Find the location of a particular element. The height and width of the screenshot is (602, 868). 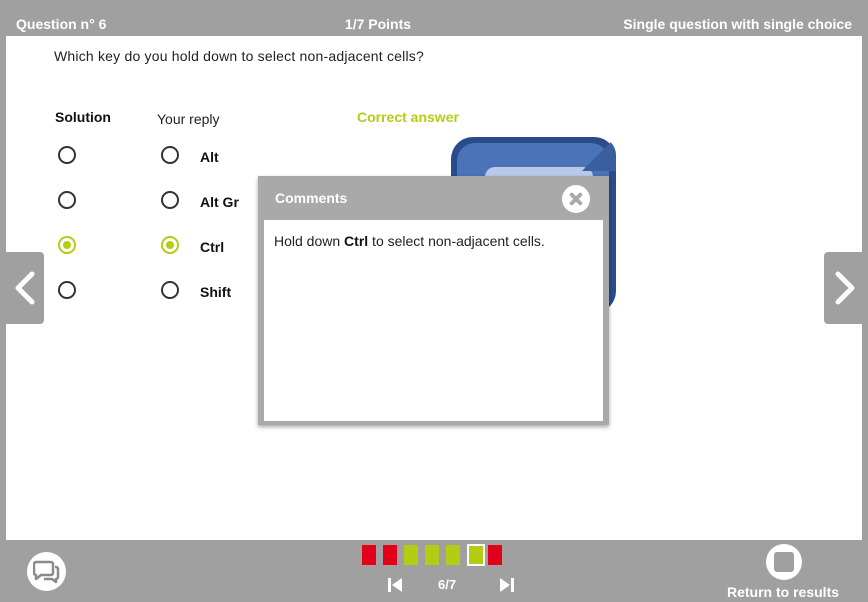

question-type: Single question with single choice is located at coordinates (737, 24).